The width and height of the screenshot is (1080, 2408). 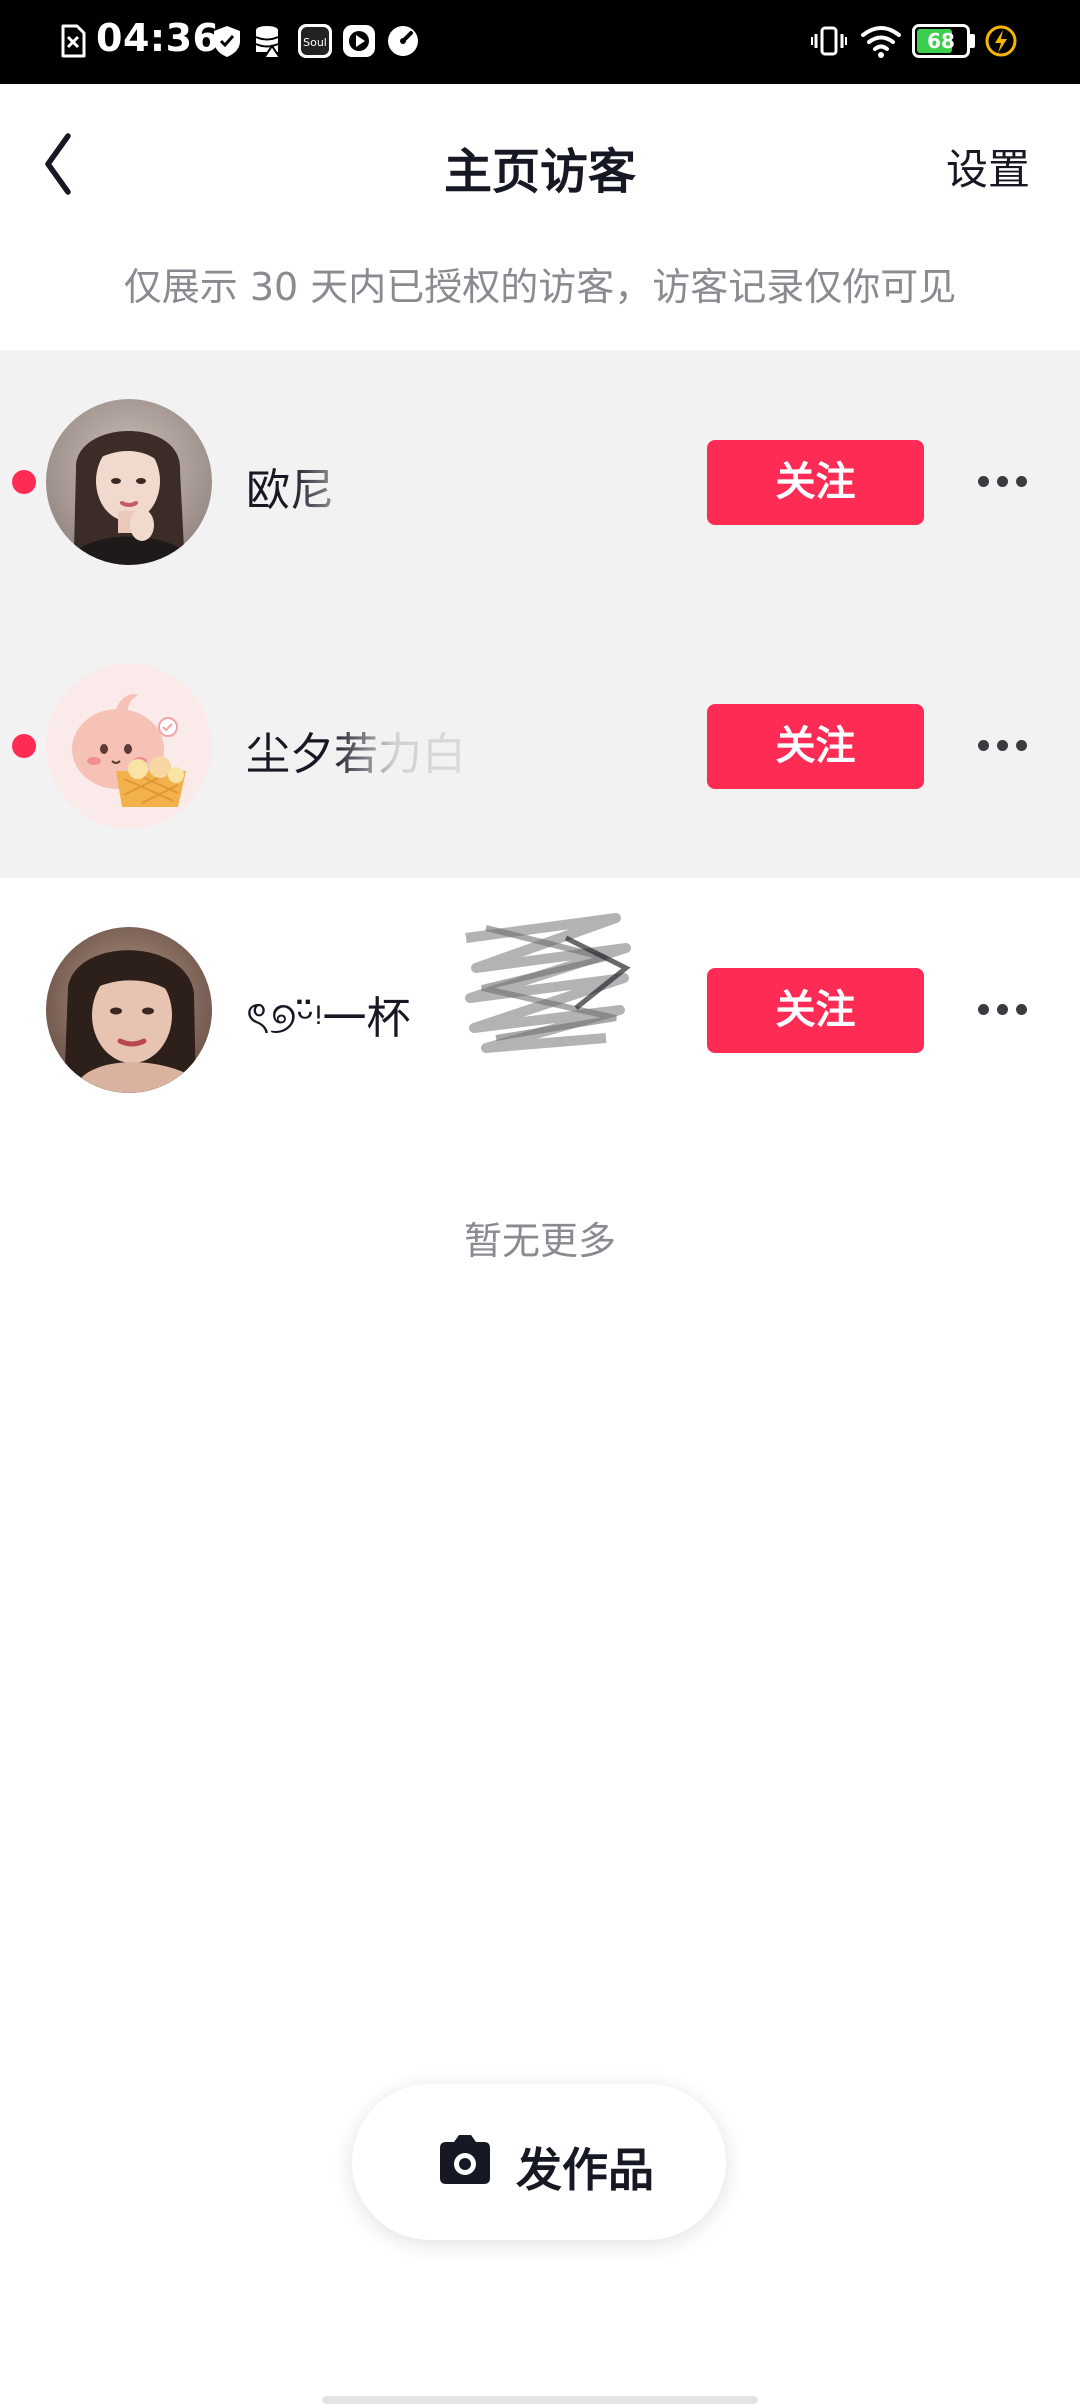 What do you see at coordinates (403, 41) in the screenshot?
I see `speed-icon` at bounding box center [403, 41].